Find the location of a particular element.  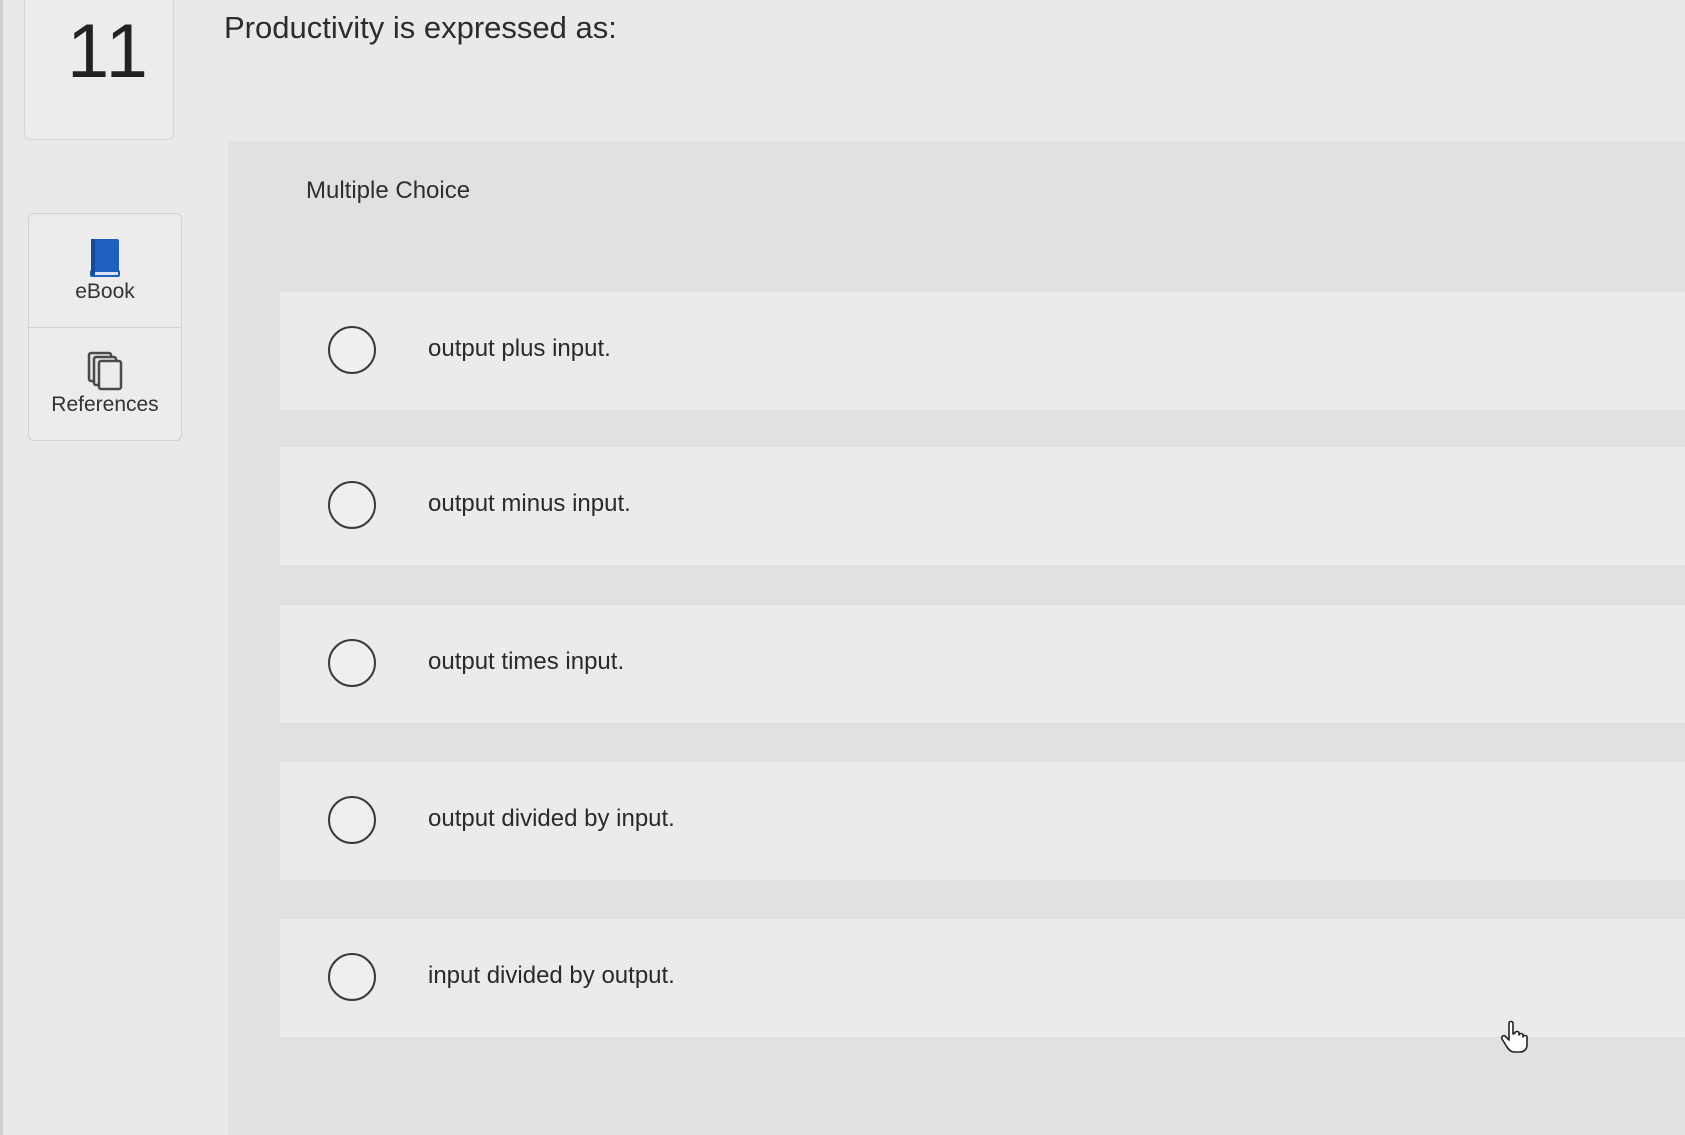

choice-option: output minus input. is located at coordinates (982, 506).